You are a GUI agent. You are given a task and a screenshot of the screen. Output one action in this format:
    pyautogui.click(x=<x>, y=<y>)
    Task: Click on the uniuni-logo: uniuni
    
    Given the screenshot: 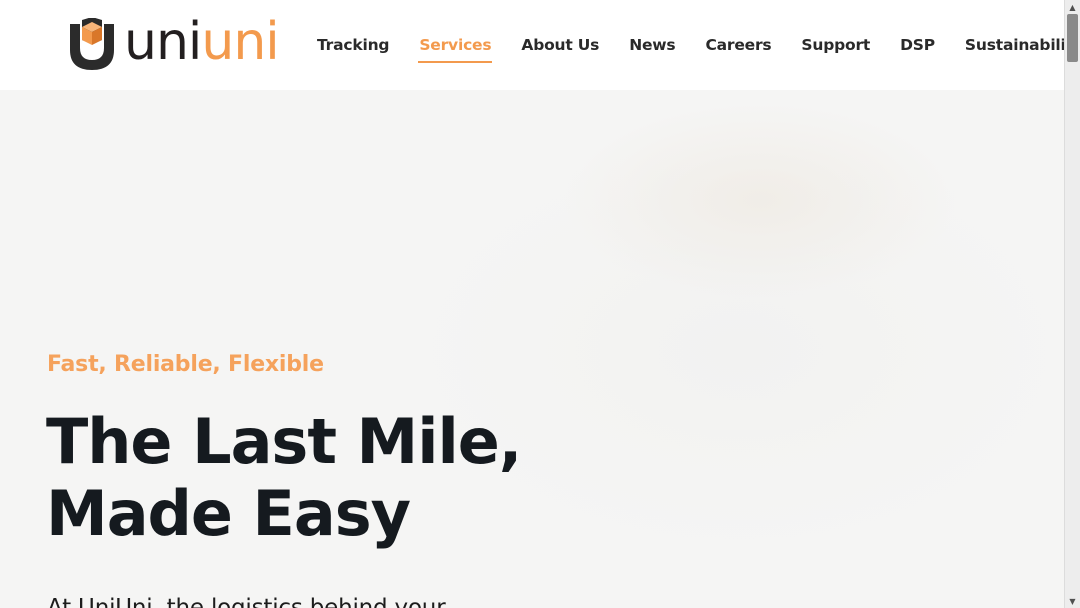 What is the action you would take?
    pyautogui.click(x=173, y=42)
    